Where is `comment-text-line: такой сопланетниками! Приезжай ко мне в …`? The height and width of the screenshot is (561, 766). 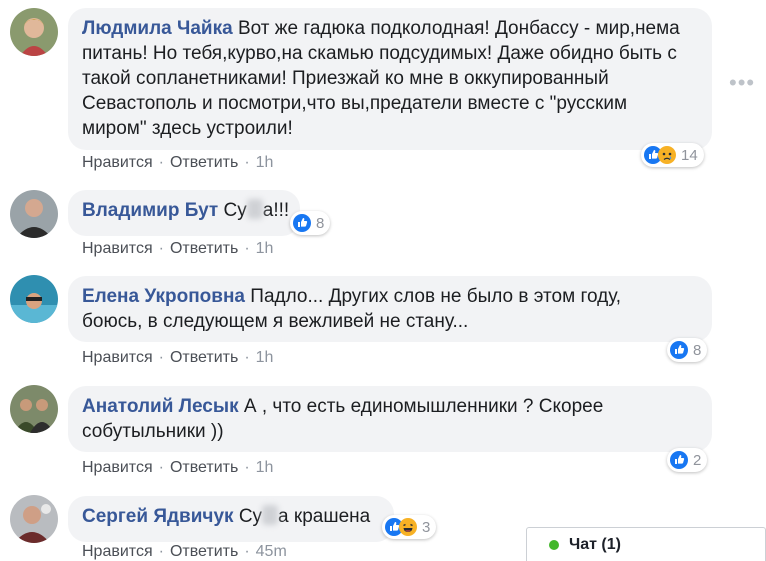
comment-text-line: такой сопланетниками! Приезжай ко мне в … is located at coordinates (345, 78).